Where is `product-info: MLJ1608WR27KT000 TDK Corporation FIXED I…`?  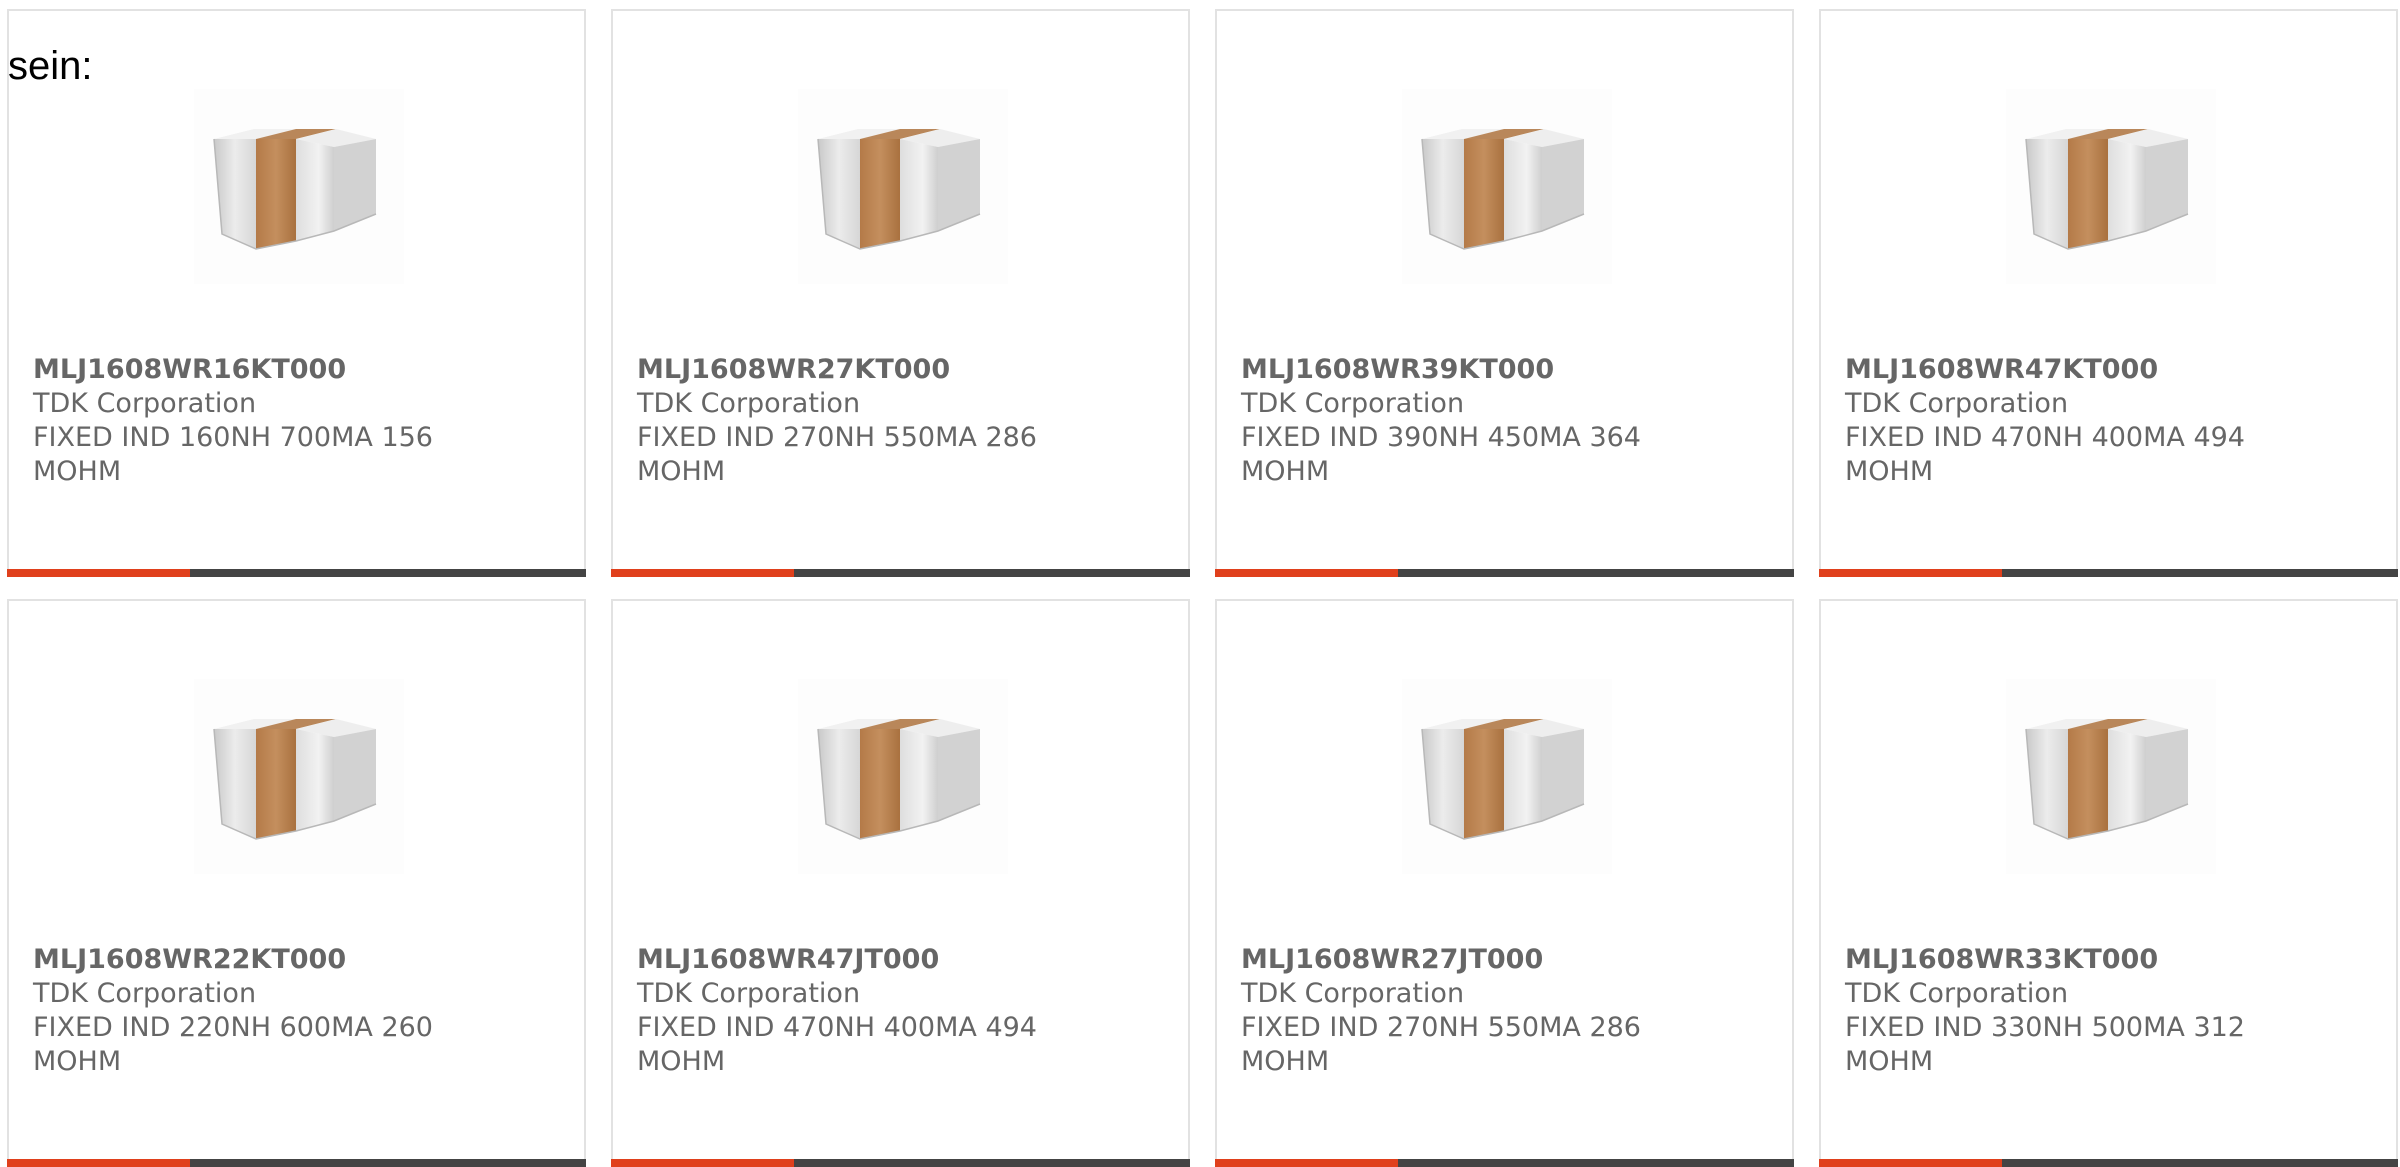
product-info: MLJ1608WR27KT000 TDK Corporation FIXED I… is located at coordinates (852, 421).